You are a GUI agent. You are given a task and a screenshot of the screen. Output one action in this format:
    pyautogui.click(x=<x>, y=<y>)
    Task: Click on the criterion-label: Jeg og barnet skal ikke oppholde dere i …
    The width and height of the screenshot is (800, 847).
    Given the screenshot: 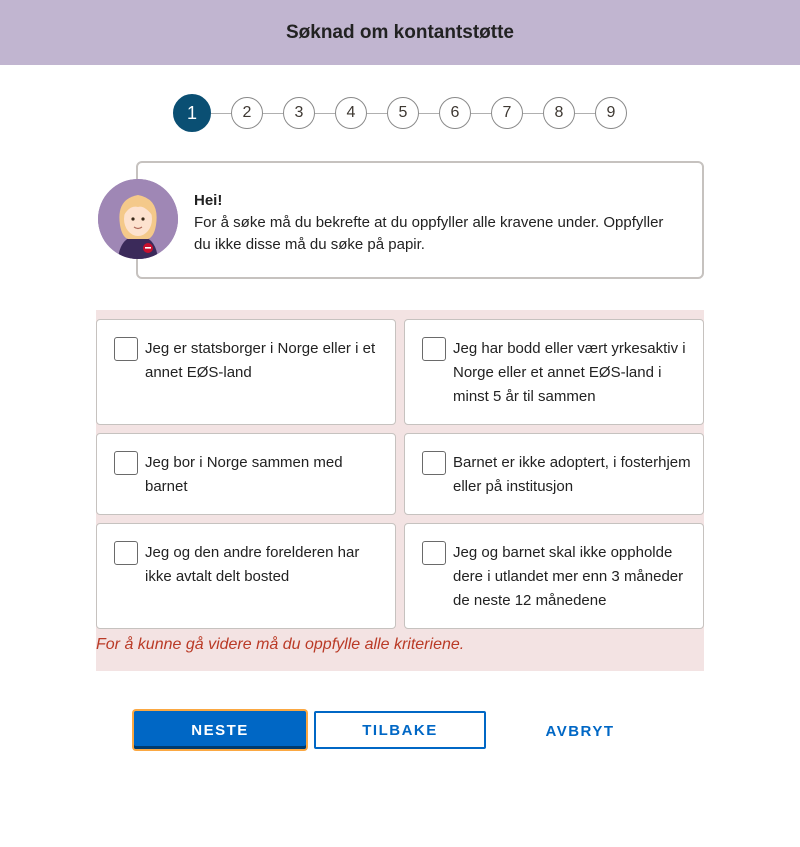 What is the action you would take?
    pyautogui.click(x=568, y=576)
    